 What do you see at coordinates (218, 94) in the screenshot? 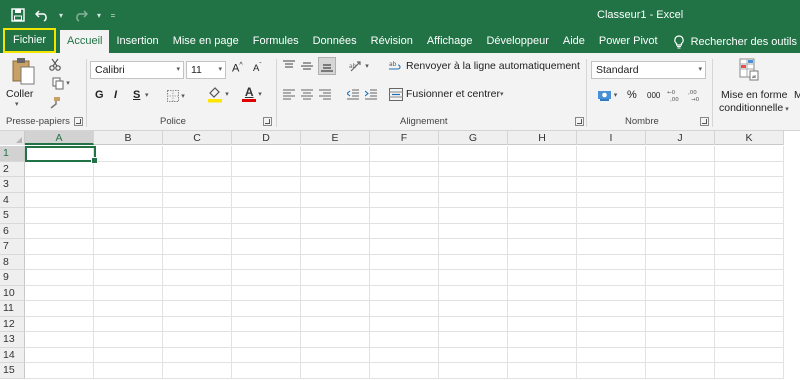
I see `fill-color-icon: ▾` at bounding box center [218, 94].